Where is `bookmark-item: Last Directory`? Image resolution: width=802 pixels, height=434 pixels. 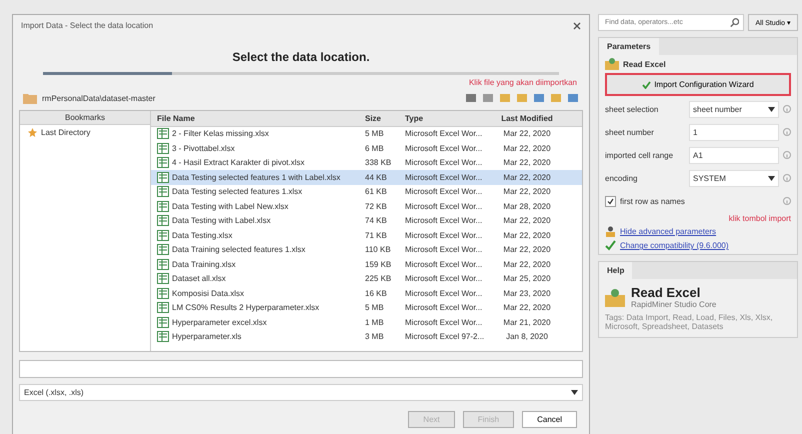 bookmark-item: Last Directory is located at coordinates (65, 132).